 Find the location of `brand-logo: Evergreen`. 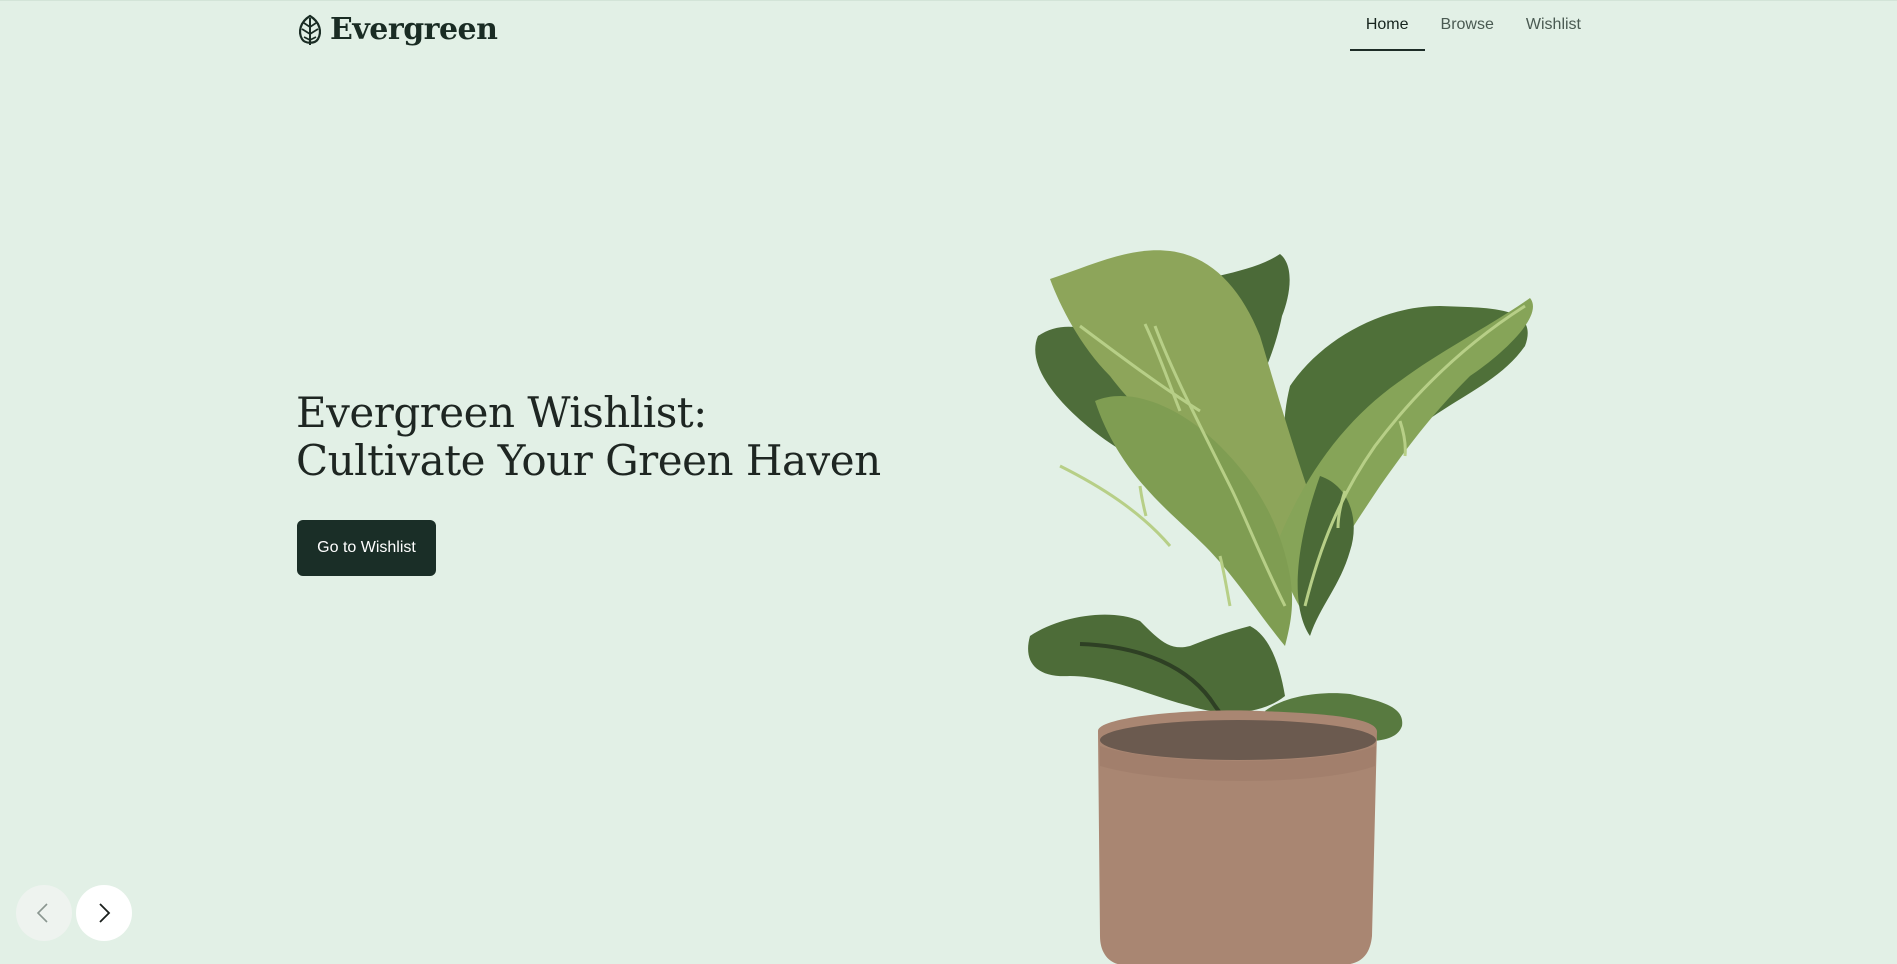

brand-logo: Evergreen is located at coordinates (397, 29).